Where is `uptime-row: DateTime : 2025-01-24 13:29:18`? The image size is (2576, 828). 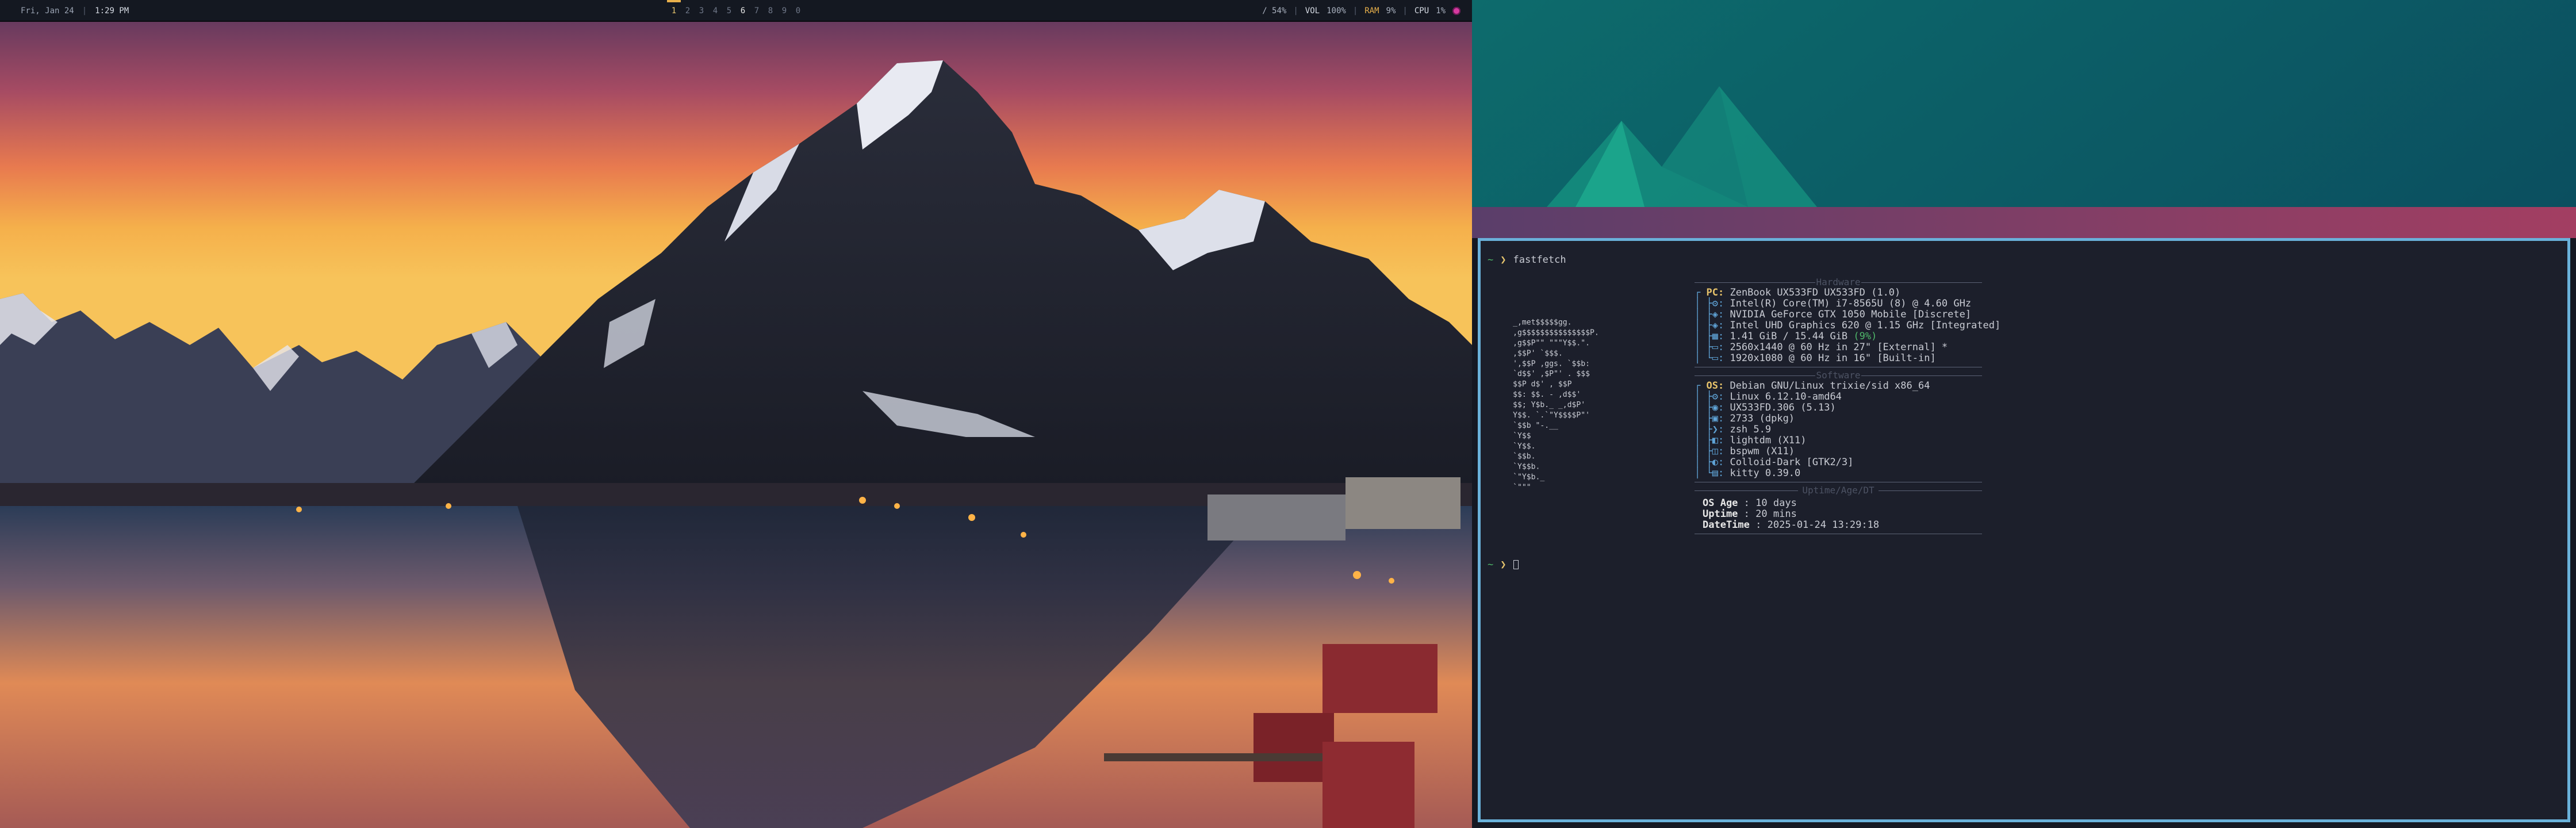
uptime-row: DateTime : 2025-01-24 13:29:18 is located at coordinates (1791, 525).